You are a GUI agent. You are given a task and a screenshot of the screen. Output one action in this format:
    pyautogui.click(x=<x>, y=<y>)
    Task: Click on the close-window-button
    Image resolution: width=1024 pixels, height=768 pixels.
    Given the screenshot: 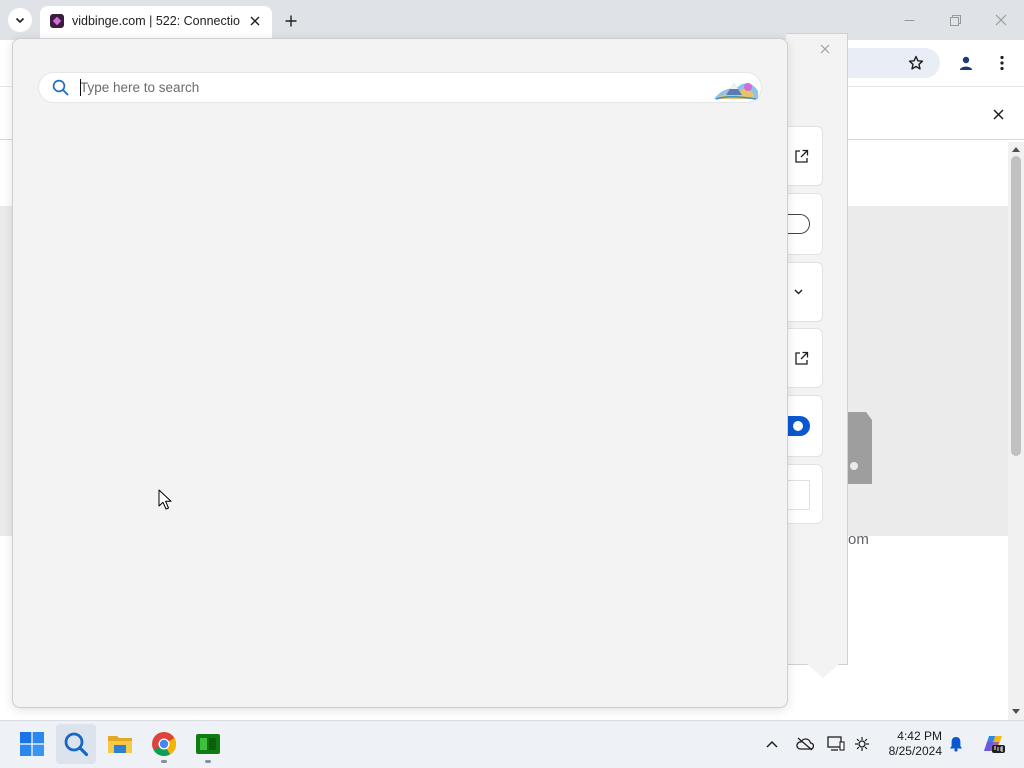 What is the action you would take?
    pyautogui.click(x=1001, y=20)
    